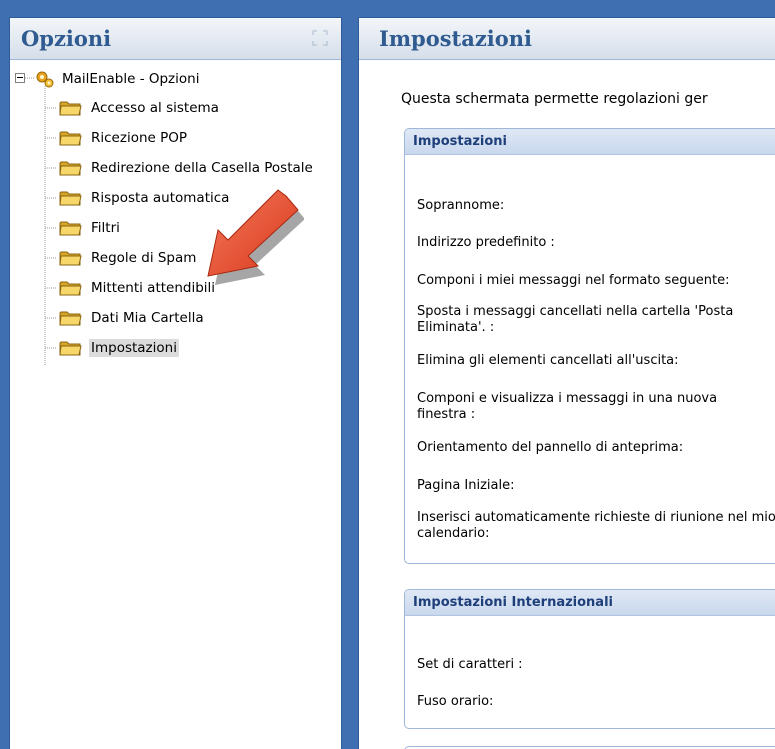 The height and width of the screenshot is (749, 775). I want to click on tree-item-label: Filtri, so click(105, 228).